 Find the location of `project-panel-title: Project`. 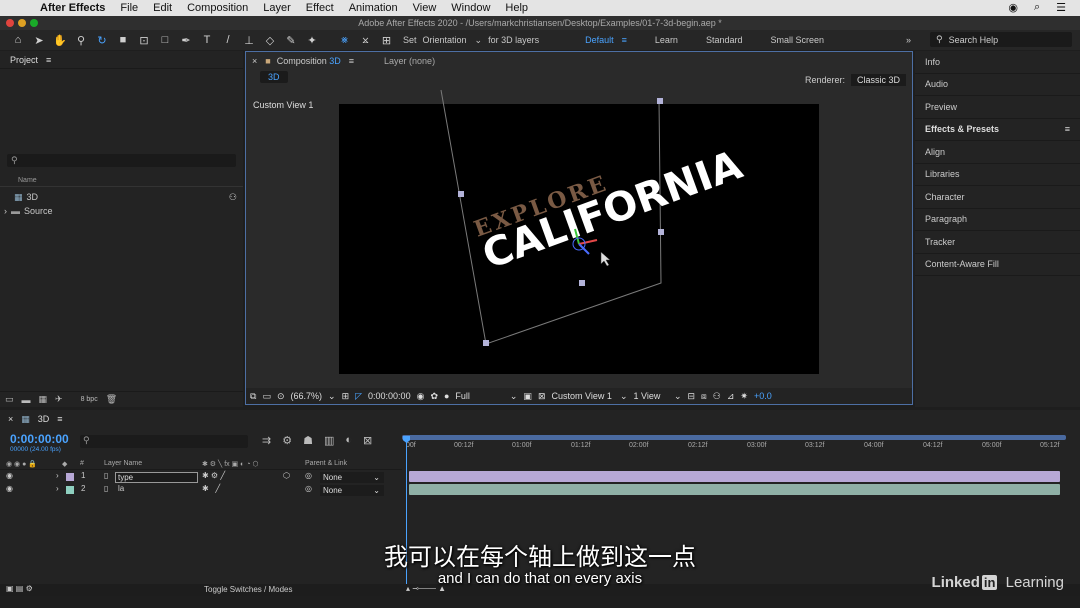

project-panel-title: Project is located at coordinates (24, 60).